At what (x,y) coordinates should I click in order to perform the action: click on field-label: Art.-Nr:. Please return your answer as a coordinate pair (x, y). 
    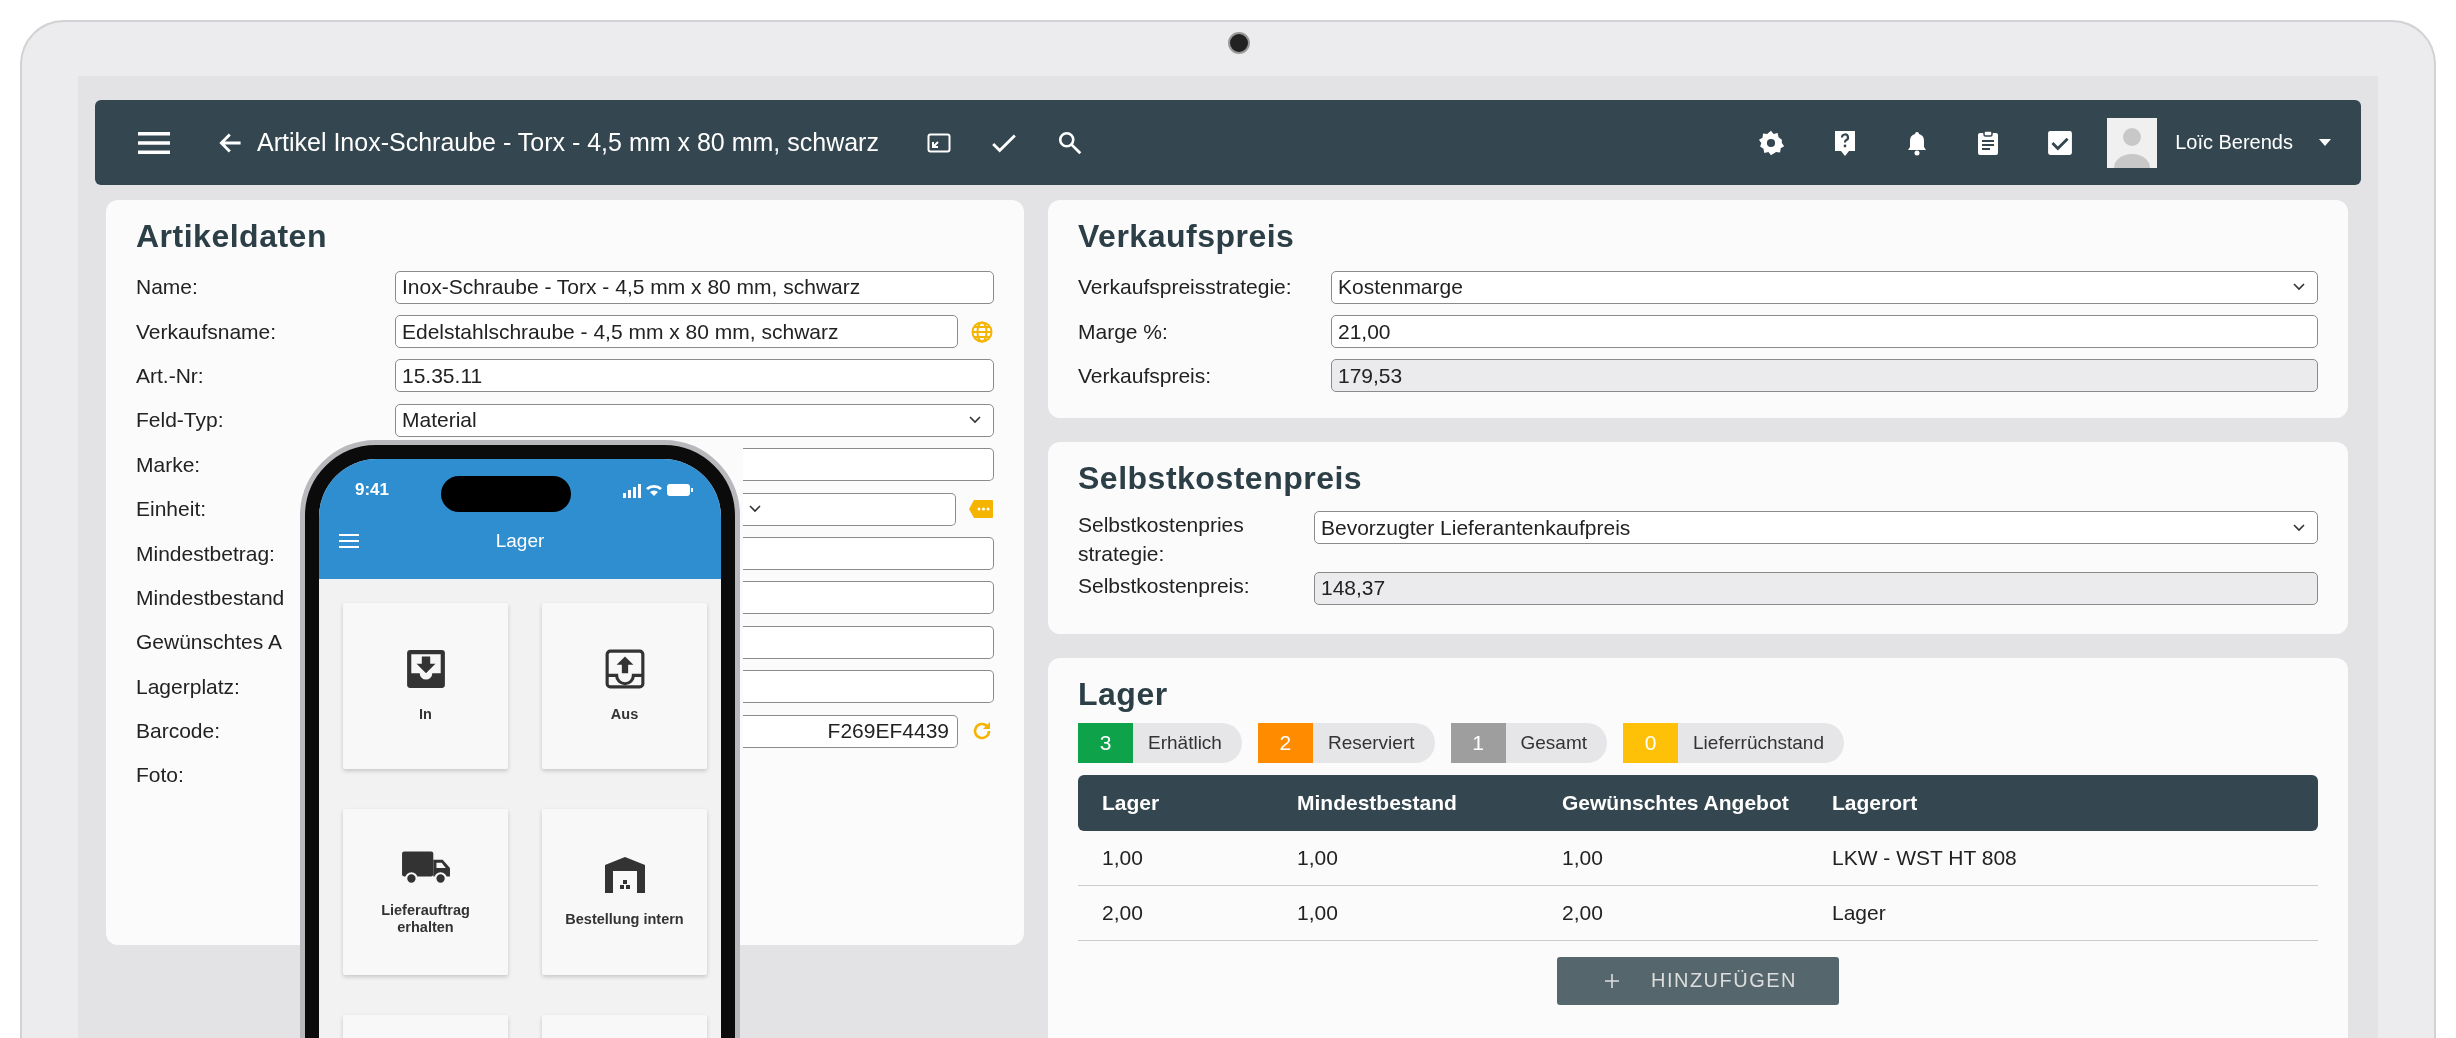
    Looking at the image, I should click on (170, 375).